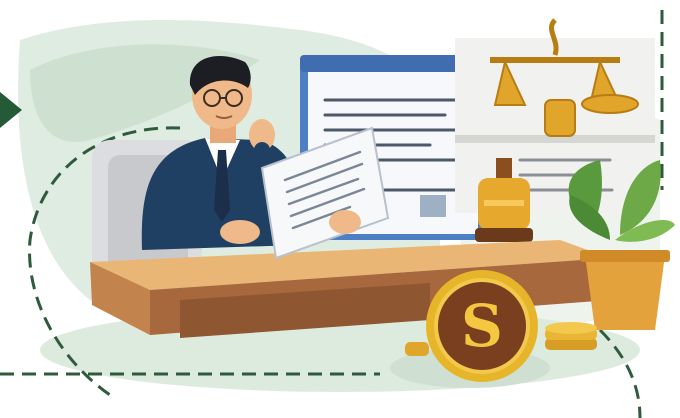 This screenshot has height=418, width=680. I want to click on coin-icon: S, so click(482, 326).